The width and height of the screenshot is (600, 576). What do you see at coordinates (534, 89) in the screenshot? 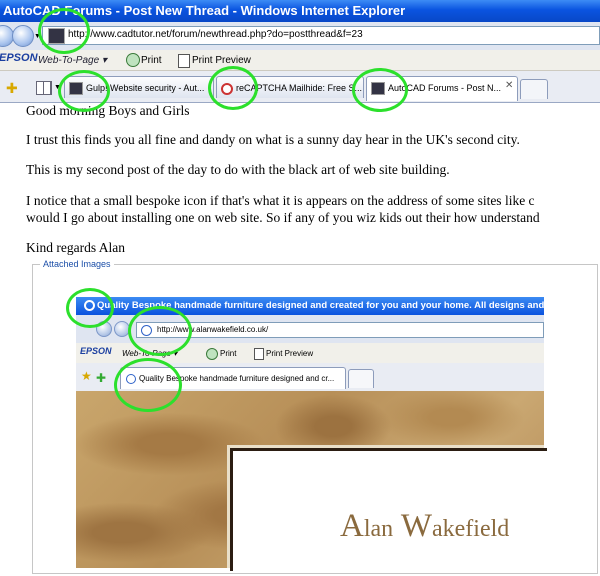
I see `new-tab-button` at bounding box center [534, 89].